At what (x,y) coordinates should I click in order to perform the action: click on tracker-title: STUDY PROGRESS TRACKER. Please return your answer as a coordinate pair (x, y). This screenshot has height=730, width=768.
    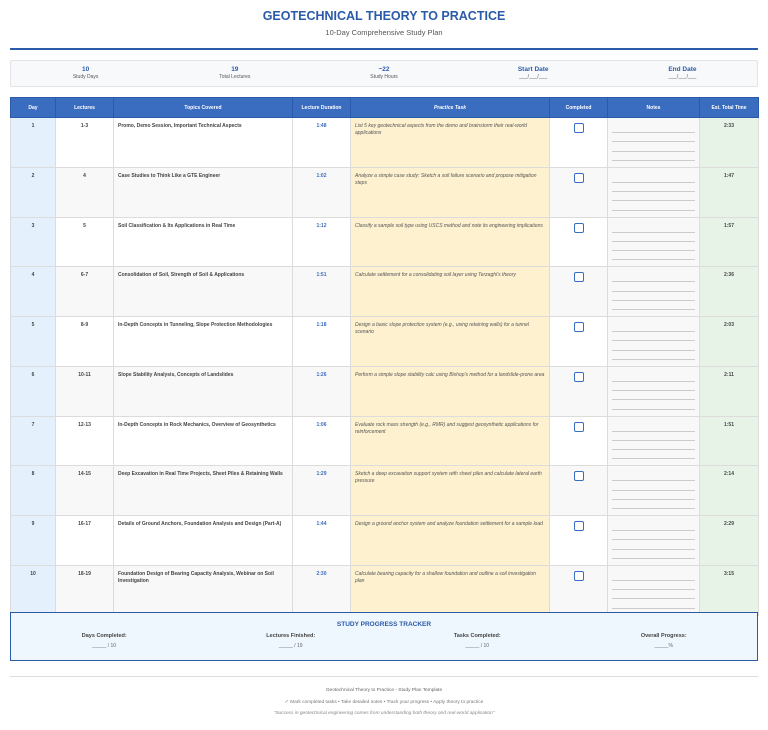
    Looking at the image, I should click on (384, 624).